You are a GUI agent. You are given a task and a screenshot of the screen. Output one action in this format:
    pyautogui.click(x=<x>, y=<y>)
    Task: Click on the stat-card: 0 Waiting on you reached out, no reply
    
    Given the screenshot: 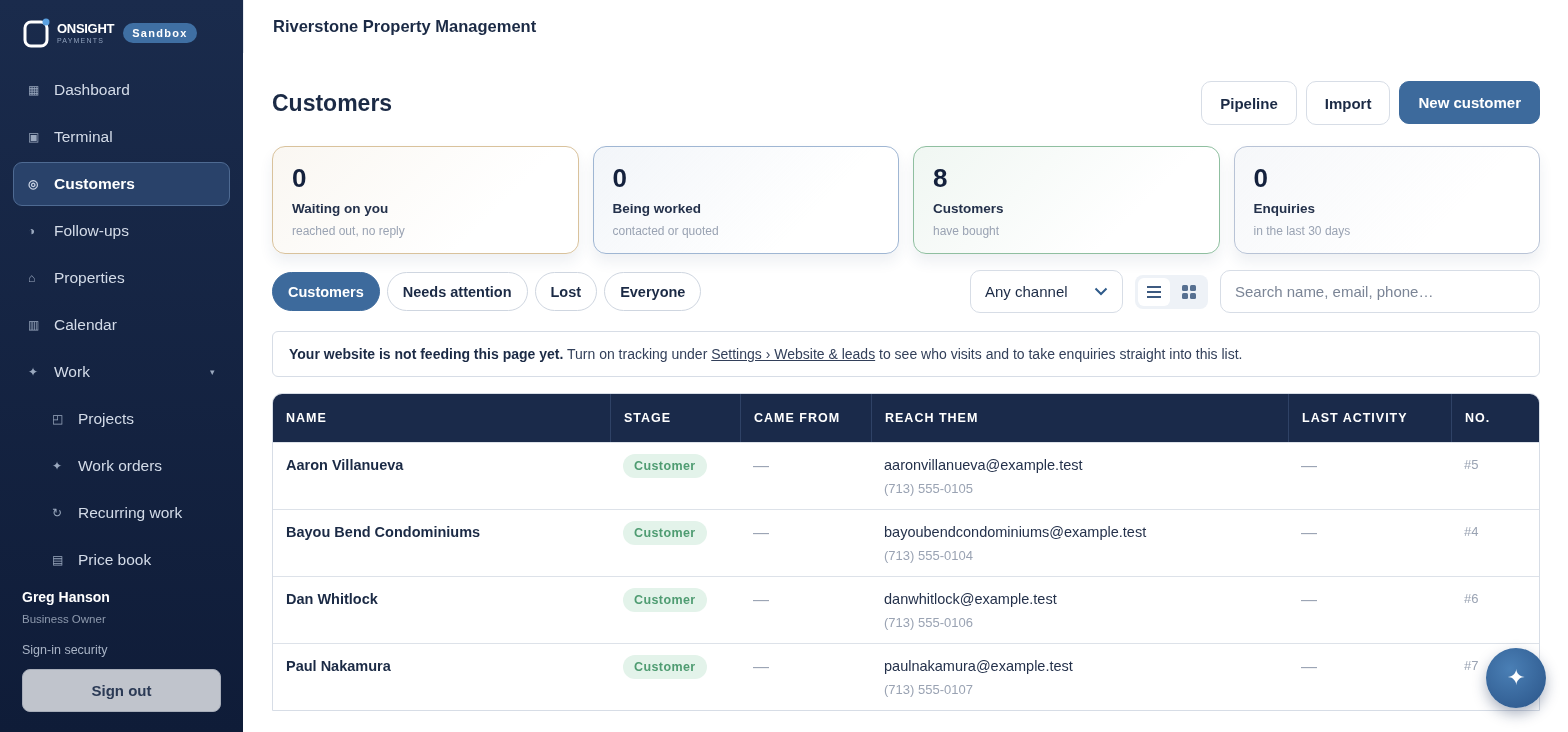 What is the action you would take?
    pyautogui.click(x=425, y=200)
    